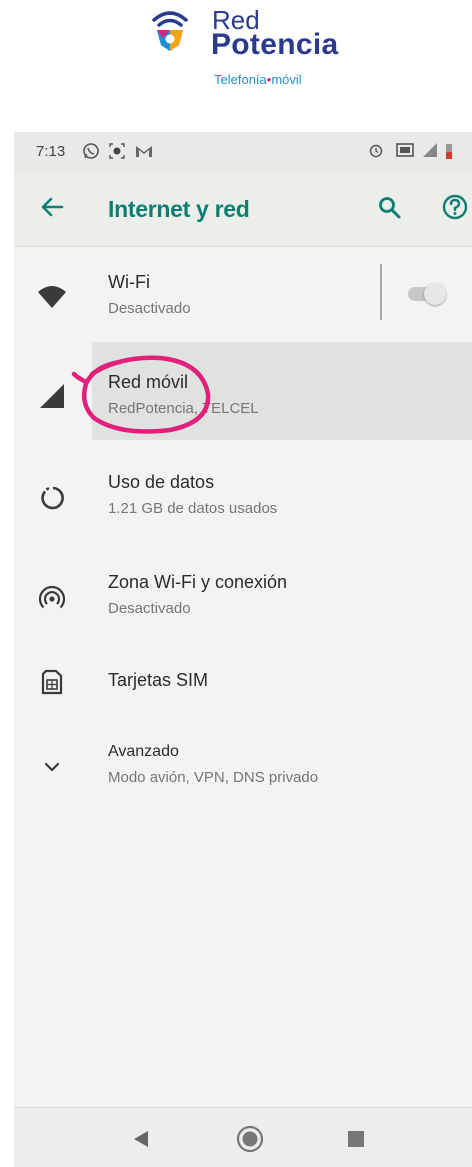  I want to click on nav-recents-icon, so click(356, 1139).